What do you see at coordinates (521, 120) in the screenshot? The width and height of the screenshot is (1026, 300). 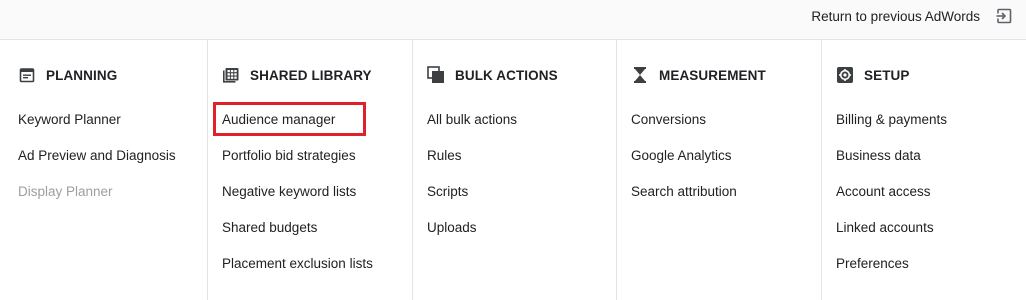 I see `menu-item-all-bulk-actions: All bulk actions` at bounding box center [521, 120].